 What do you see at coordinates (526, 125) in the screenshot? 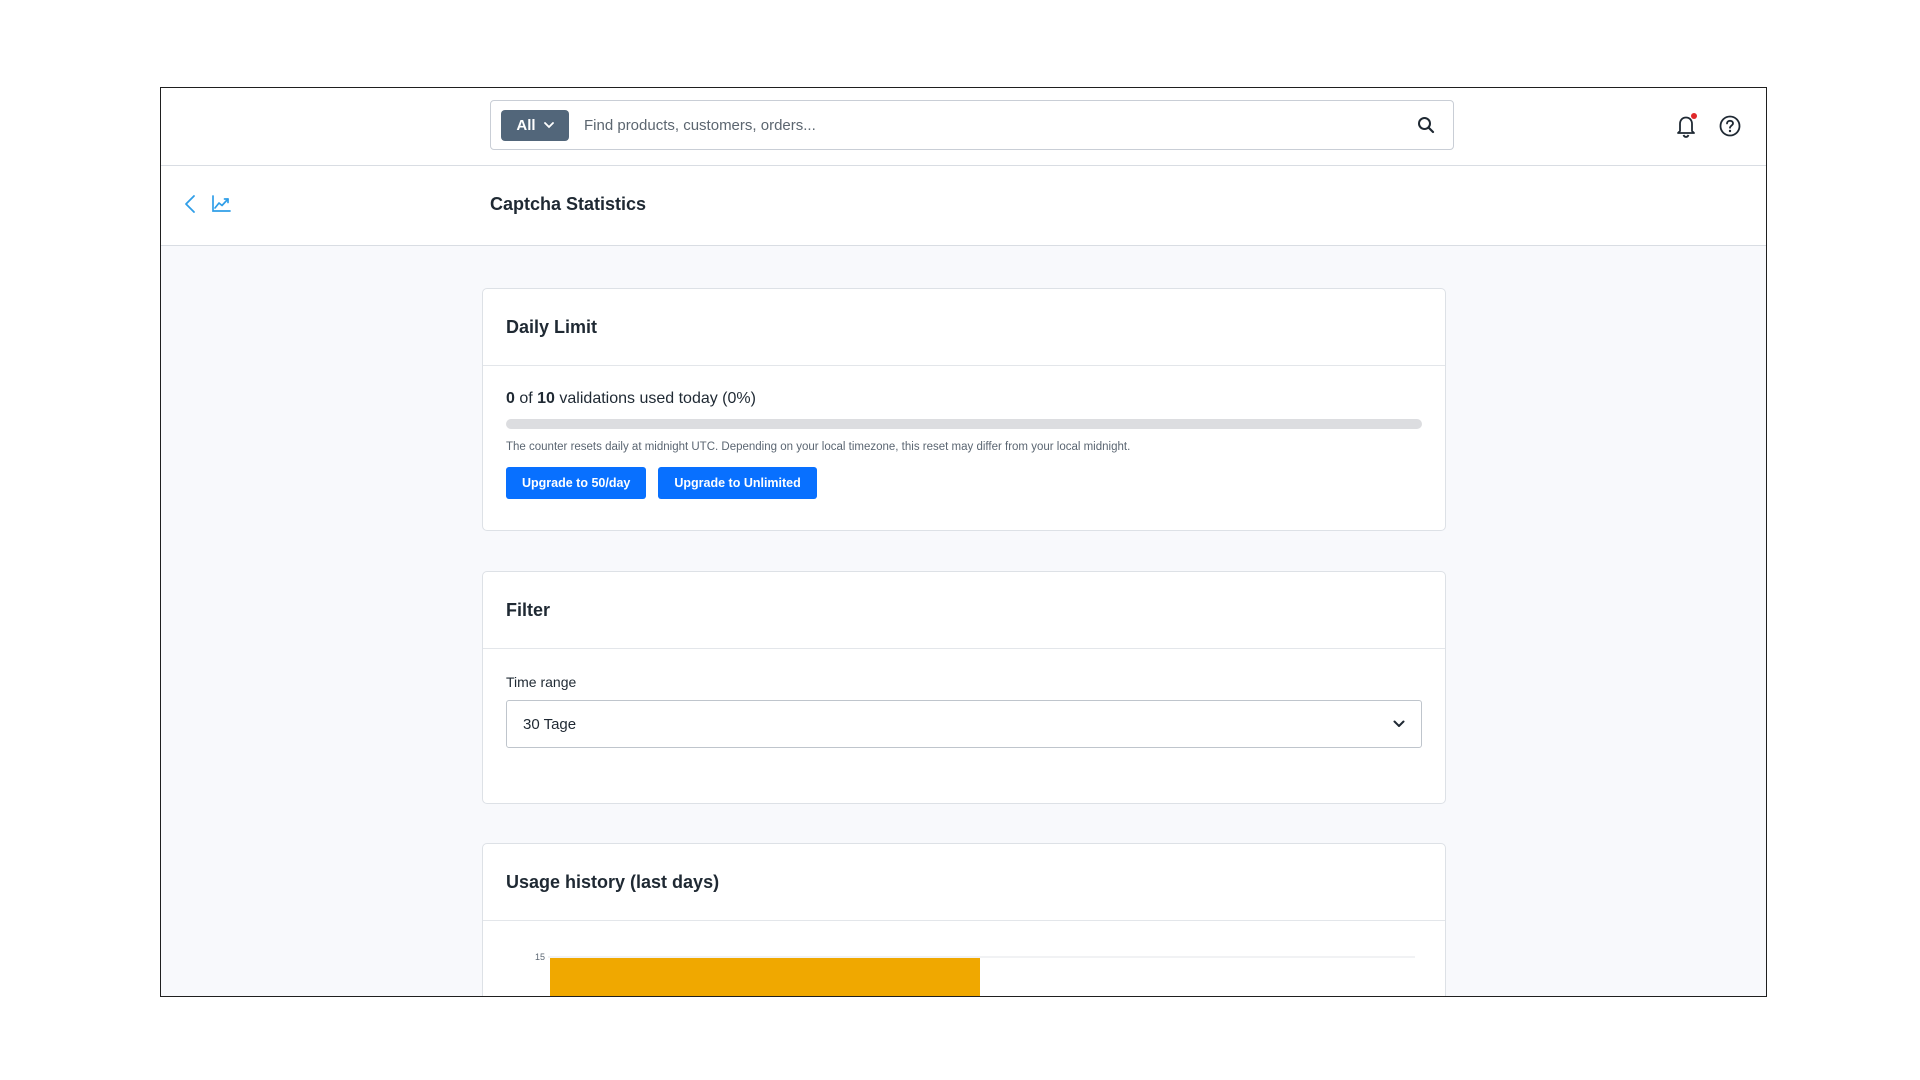
I see `search-scope-label: All` at bounding box center [526, 125].